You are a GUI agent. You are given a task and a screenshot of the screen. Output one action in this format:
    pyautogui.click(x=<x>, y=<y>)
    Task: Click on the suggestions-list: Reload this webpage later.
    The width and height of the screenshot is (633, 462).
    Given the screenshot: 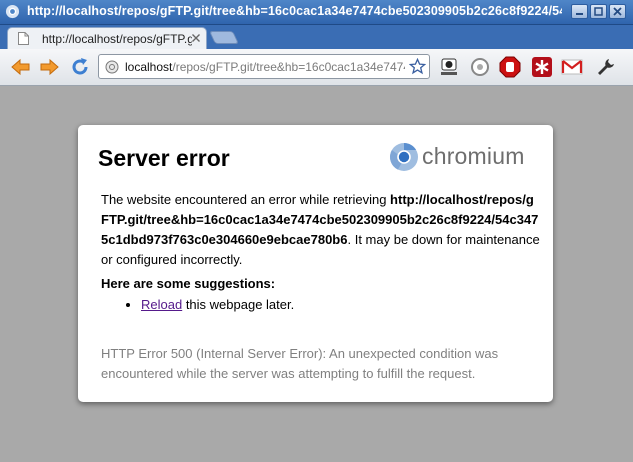 What is the action you would take?
    pyautogui.click(x=197, y=304)
    